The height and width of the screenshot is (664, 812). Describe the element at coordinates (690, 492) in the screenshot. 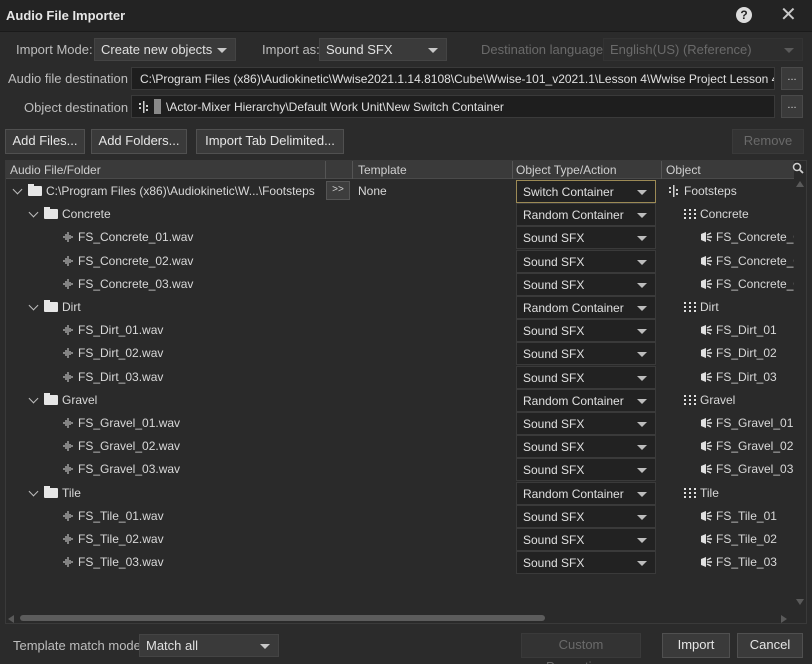

I see `random-container-icon` at that location.